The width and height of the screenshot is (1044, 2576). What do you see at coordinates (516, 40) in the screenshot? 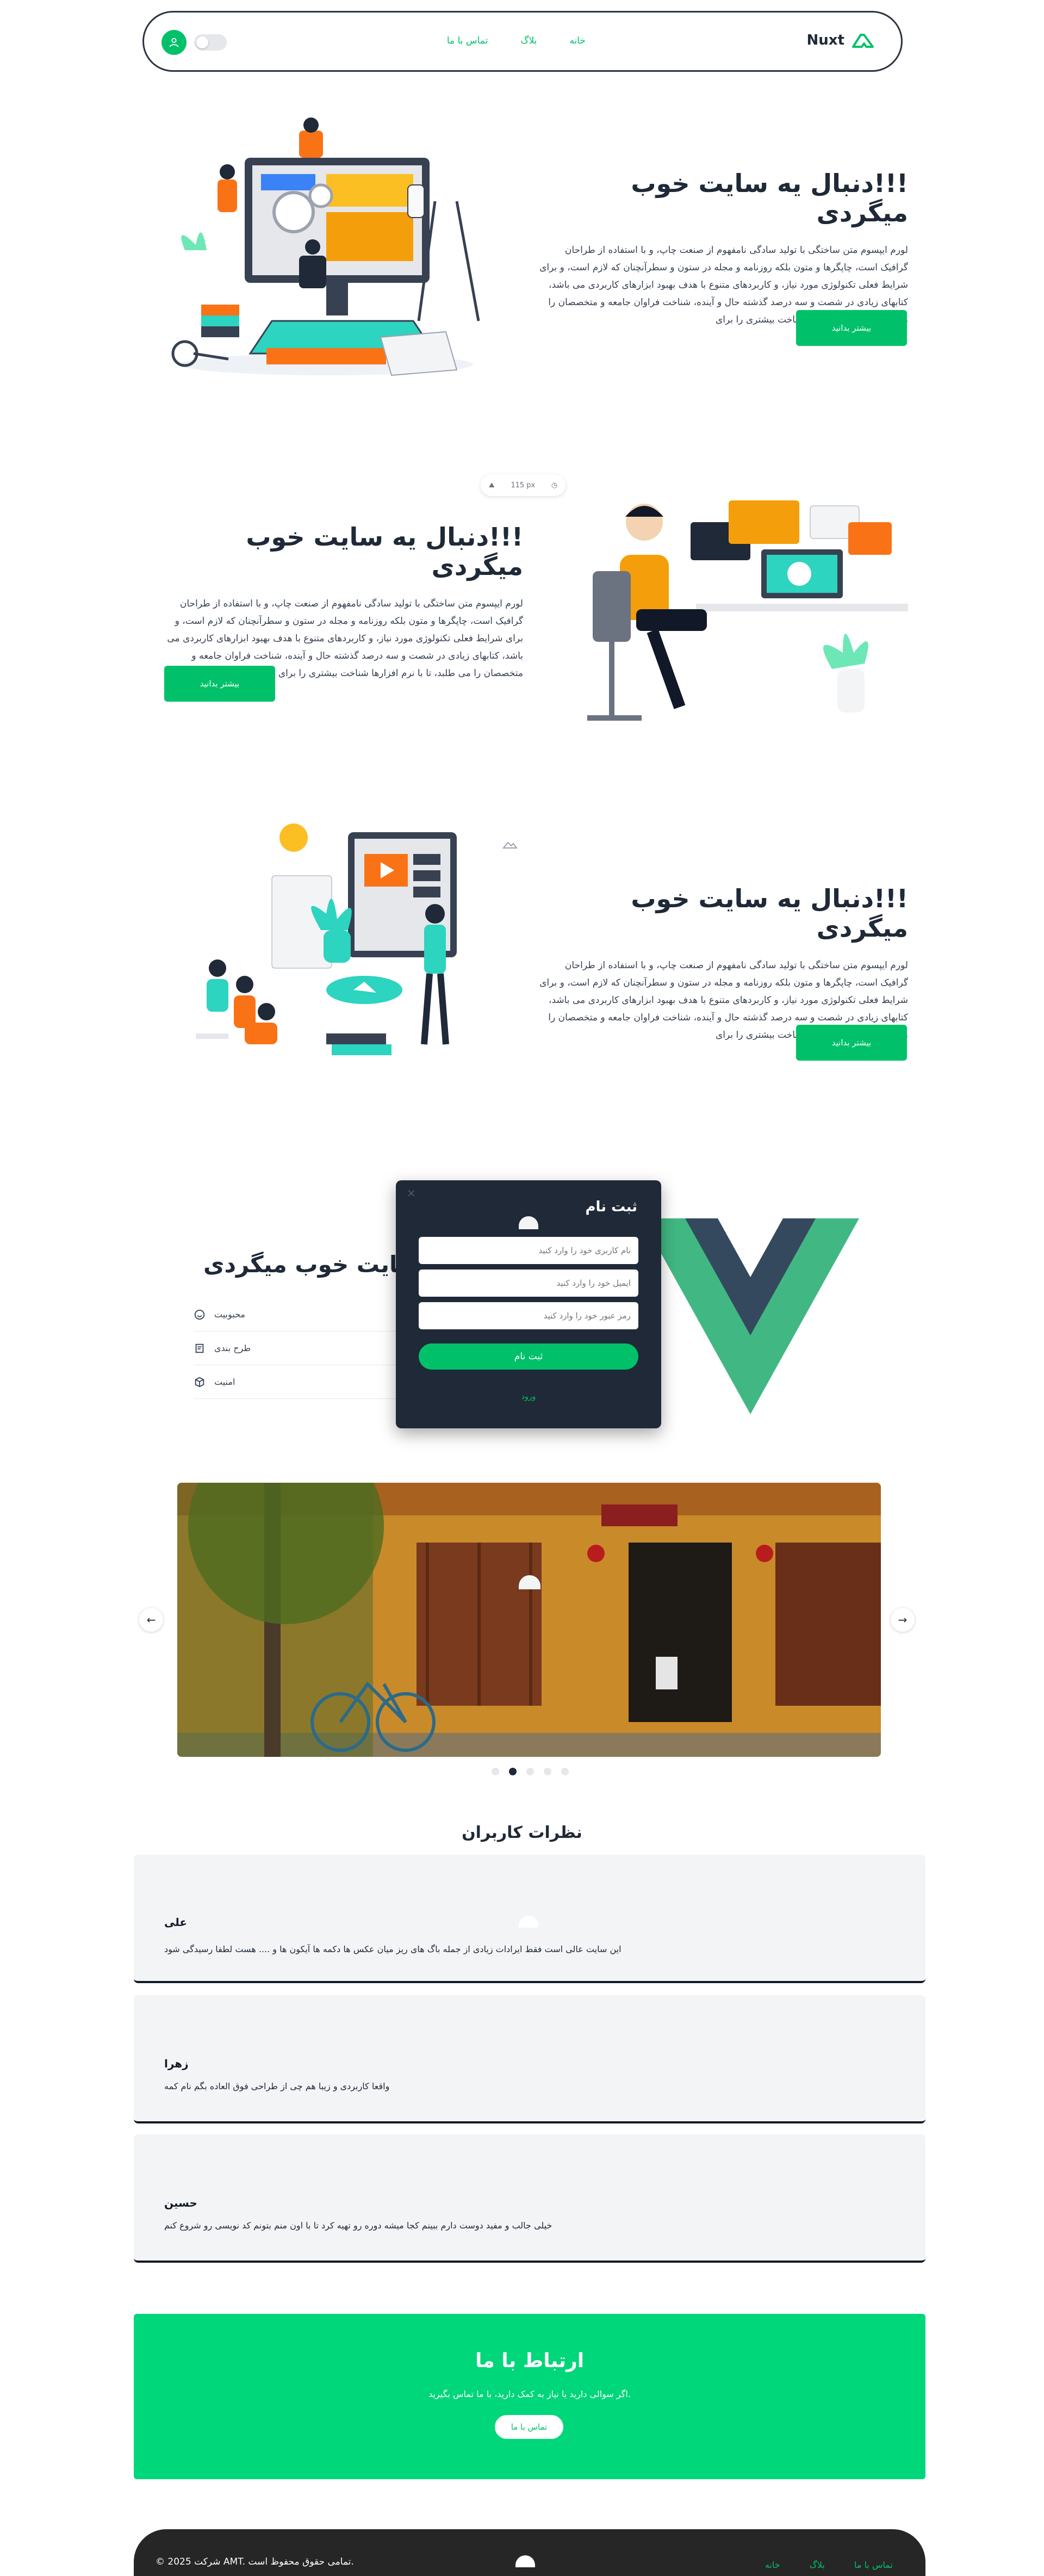
I see `nav-links: خانه بلاگ تماس با ما` at bounding box center [516, 40].